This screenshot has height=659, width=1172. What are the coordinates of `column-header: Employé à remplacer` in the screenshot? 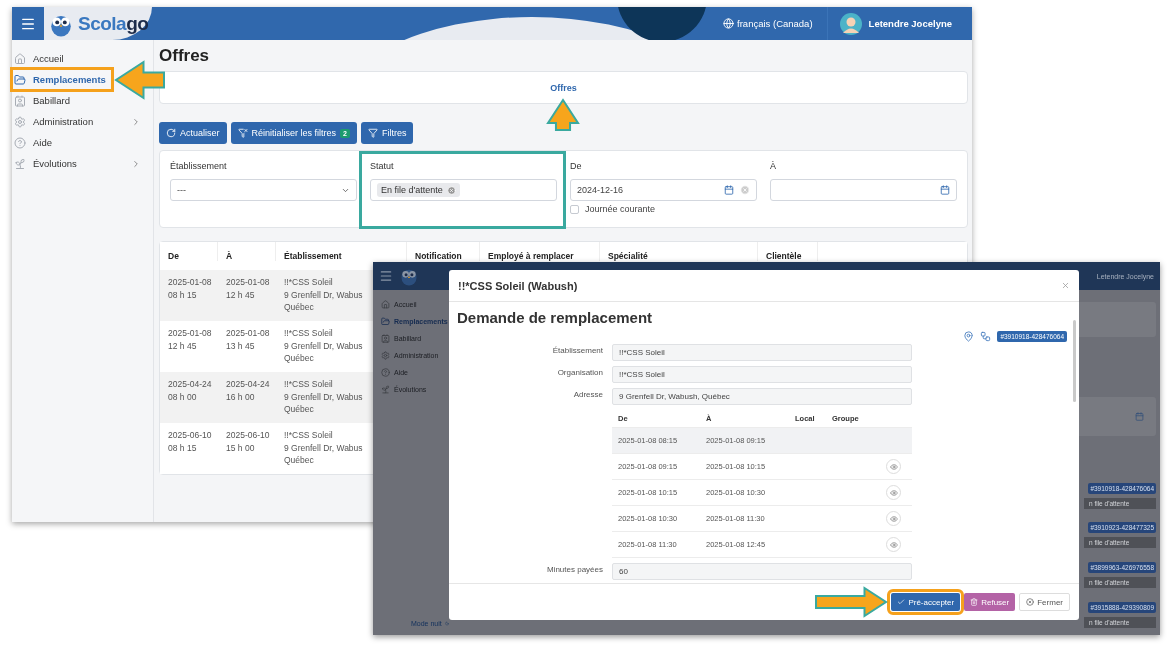 It's located at (540, 251).